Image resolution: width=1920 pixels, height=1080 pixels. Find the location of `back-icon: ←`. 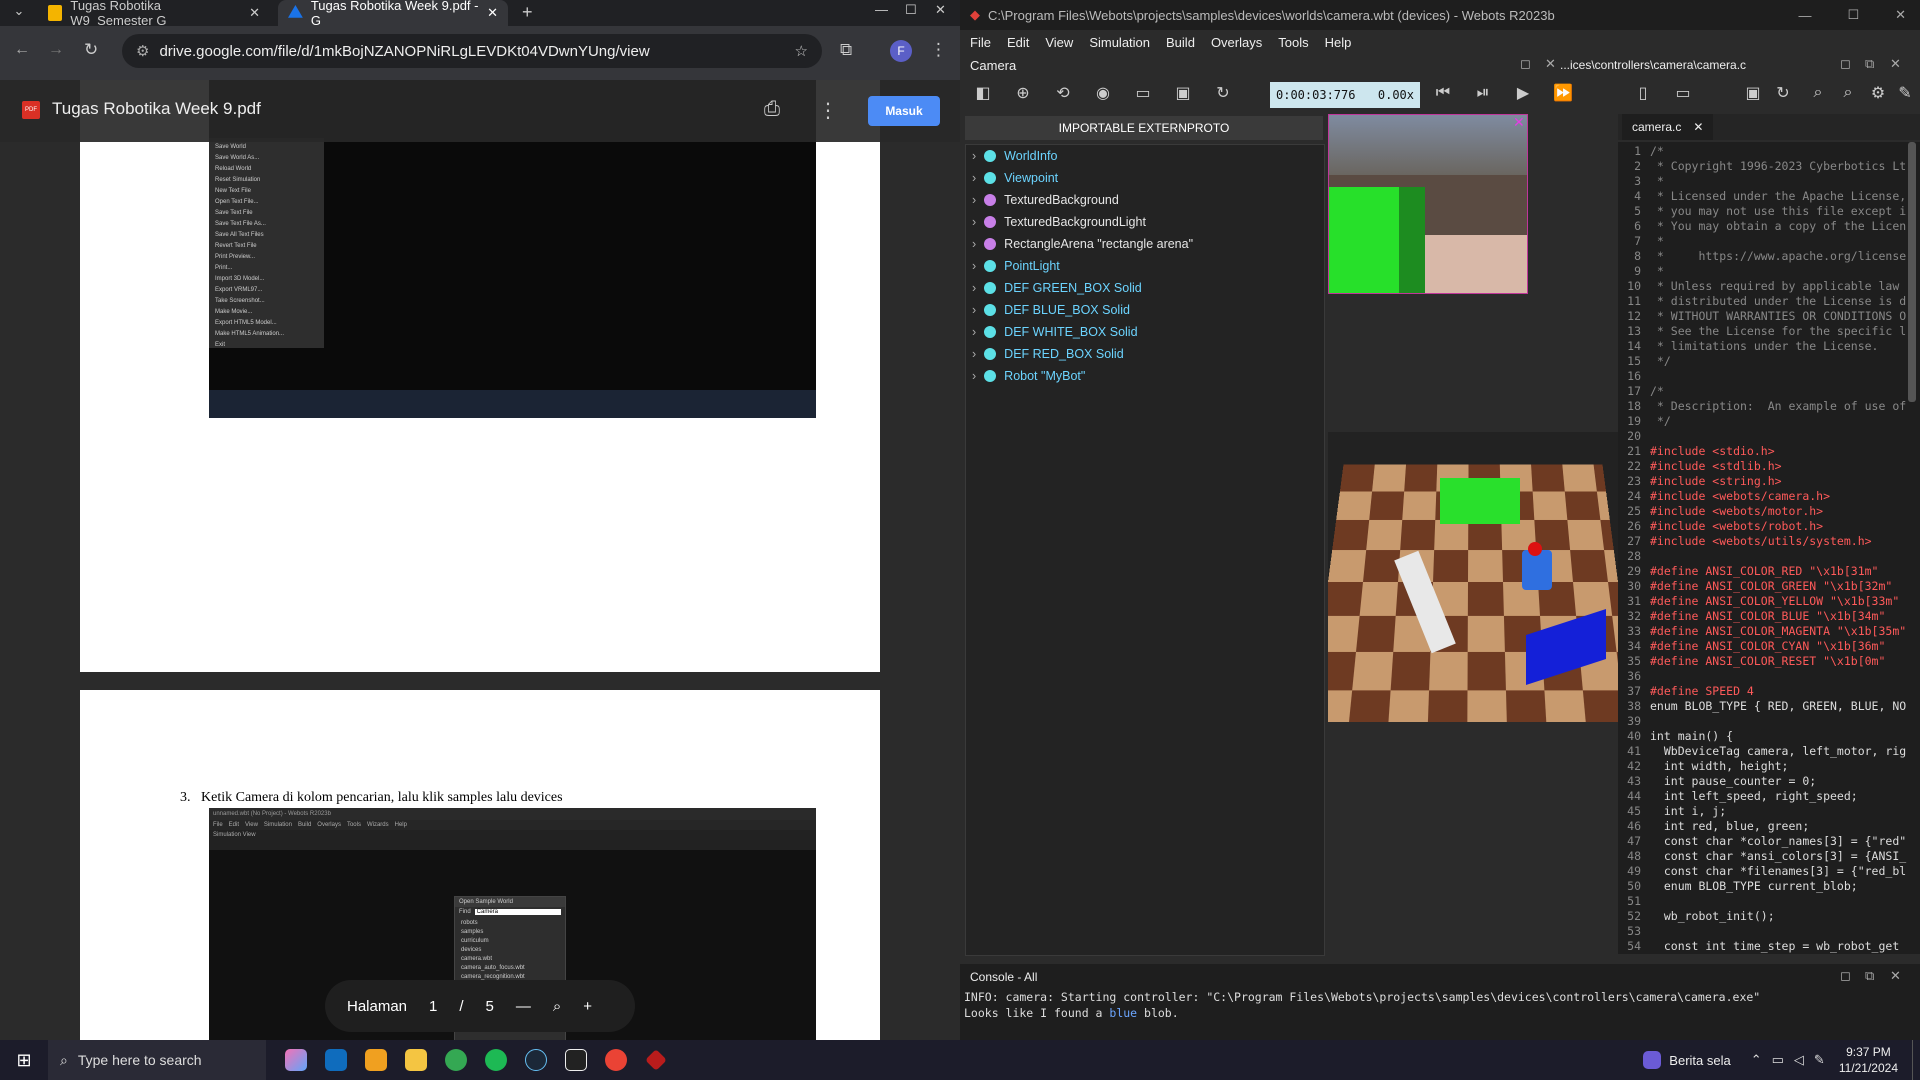

back-icon: ← is located at coordinates (22, 50).